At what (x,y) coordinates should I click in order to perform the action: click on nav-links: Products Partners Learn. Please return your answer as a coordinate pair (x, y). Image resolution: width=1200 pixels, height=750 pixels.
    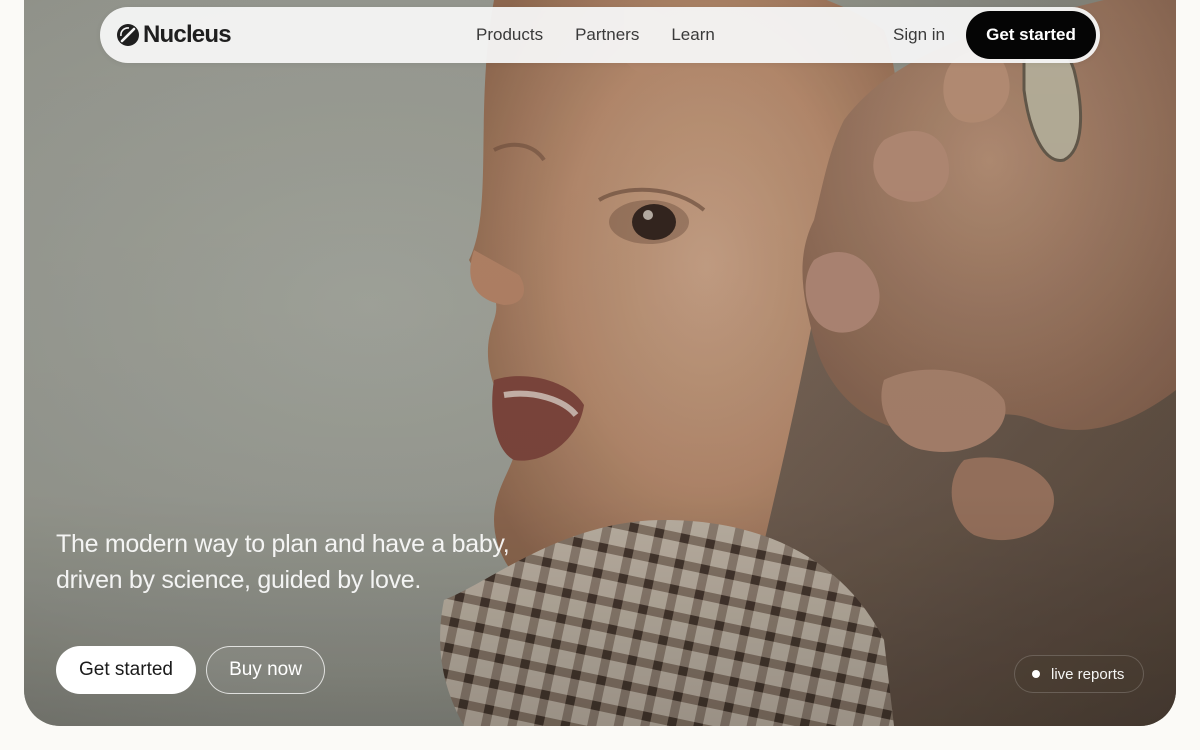
    Looking at the image, I should click on (595, 35).